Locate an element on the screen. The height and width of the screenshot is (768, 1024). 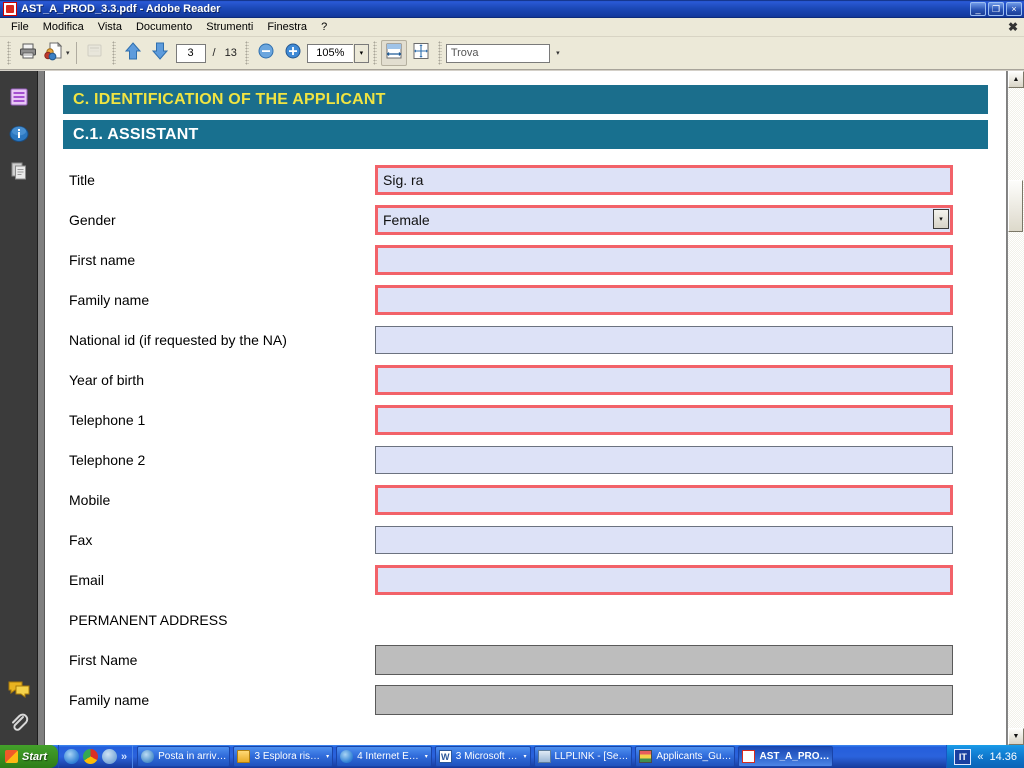
navigation-pane is located at coordinates (19, 408).